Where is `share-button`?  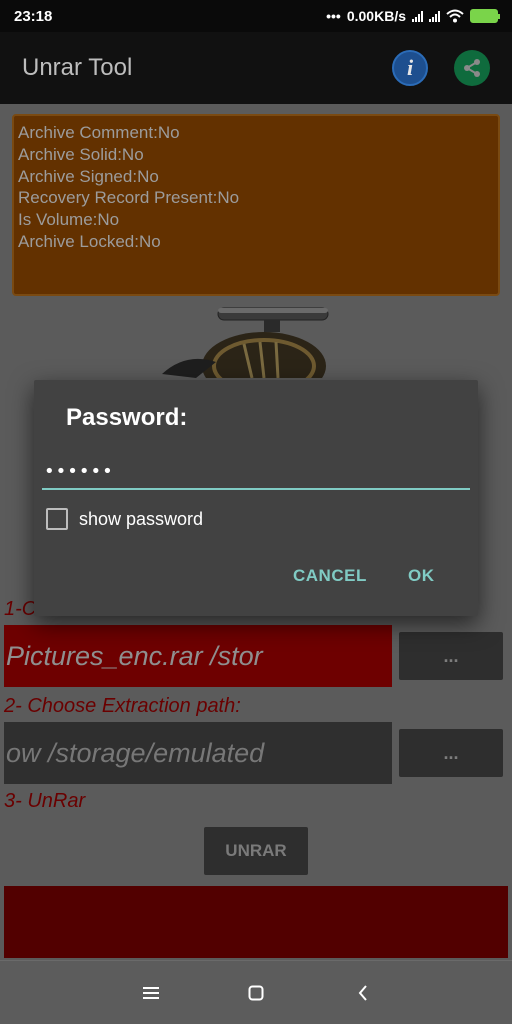 share-button is located at coordinates (472, 68).